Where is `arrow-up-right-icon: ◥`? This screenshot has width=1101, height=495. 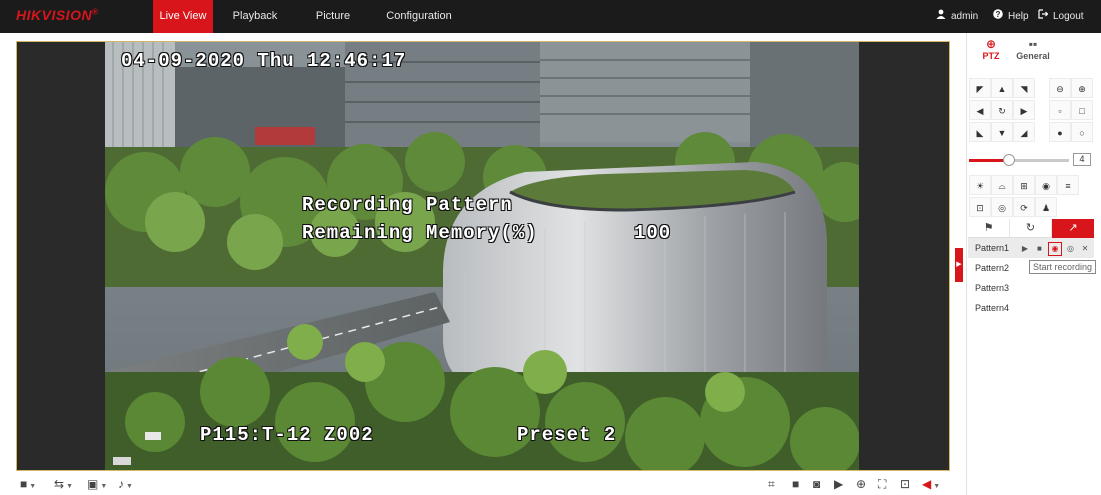 arrow-up-right-icon: ◥ is located at coordinates (1024, 89).